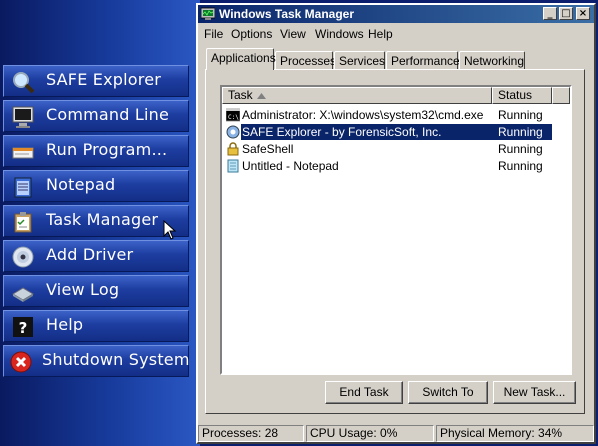 This screenshot has width=598, height=446. I want to click on launcher-item-label: SAFE Explorer, so click(104, 79).